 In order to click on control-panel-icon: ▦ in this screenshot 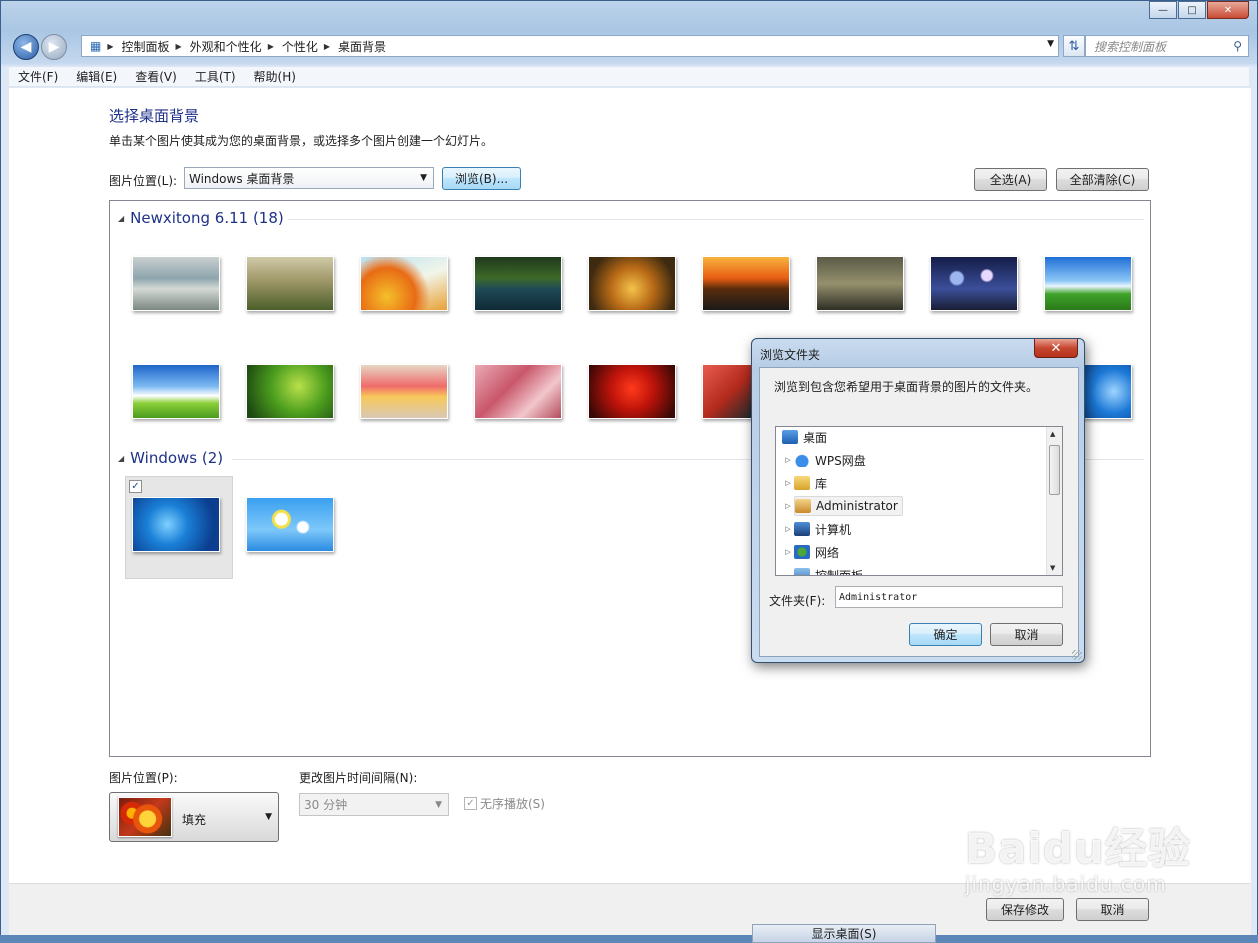, I will do `click(96, 46)`.